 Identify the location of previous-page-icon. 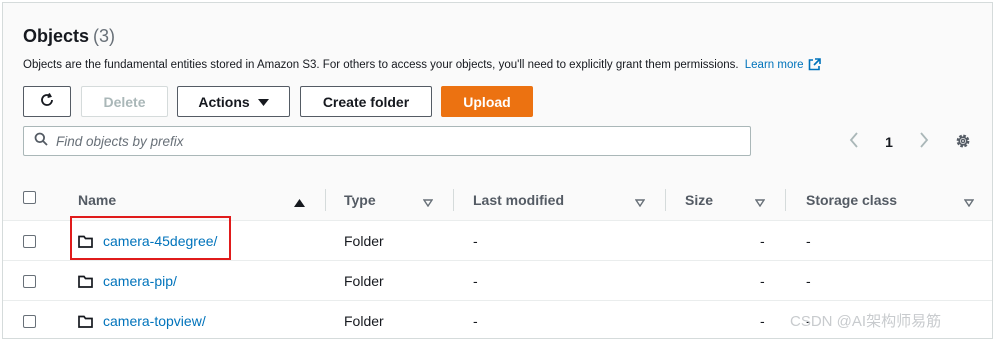
(854, 142).